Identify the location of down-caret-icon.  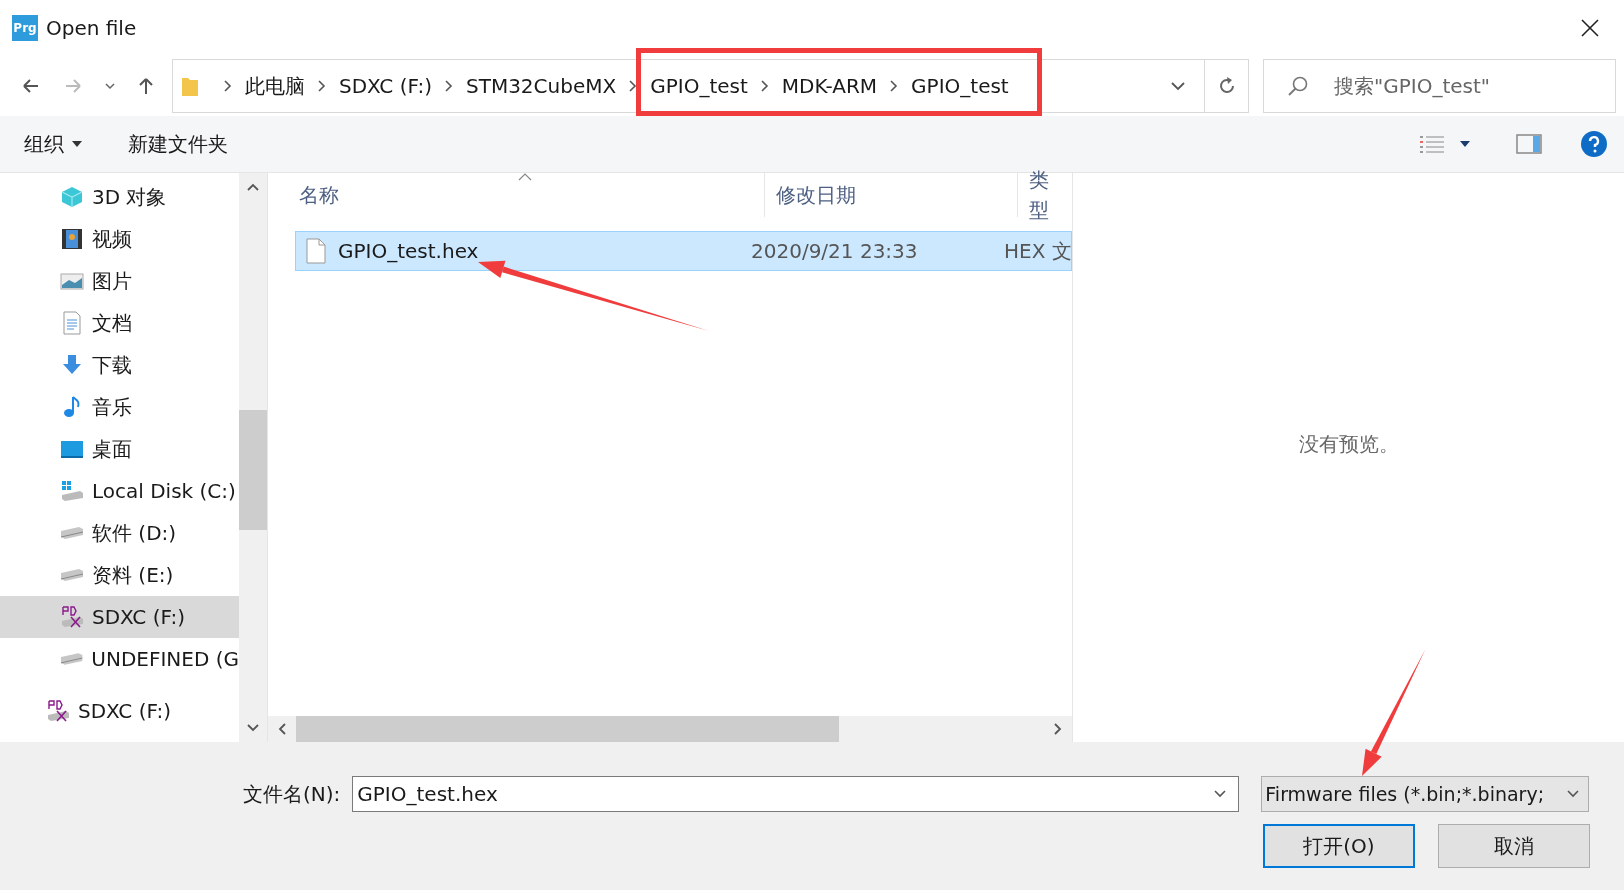
(253, 728).